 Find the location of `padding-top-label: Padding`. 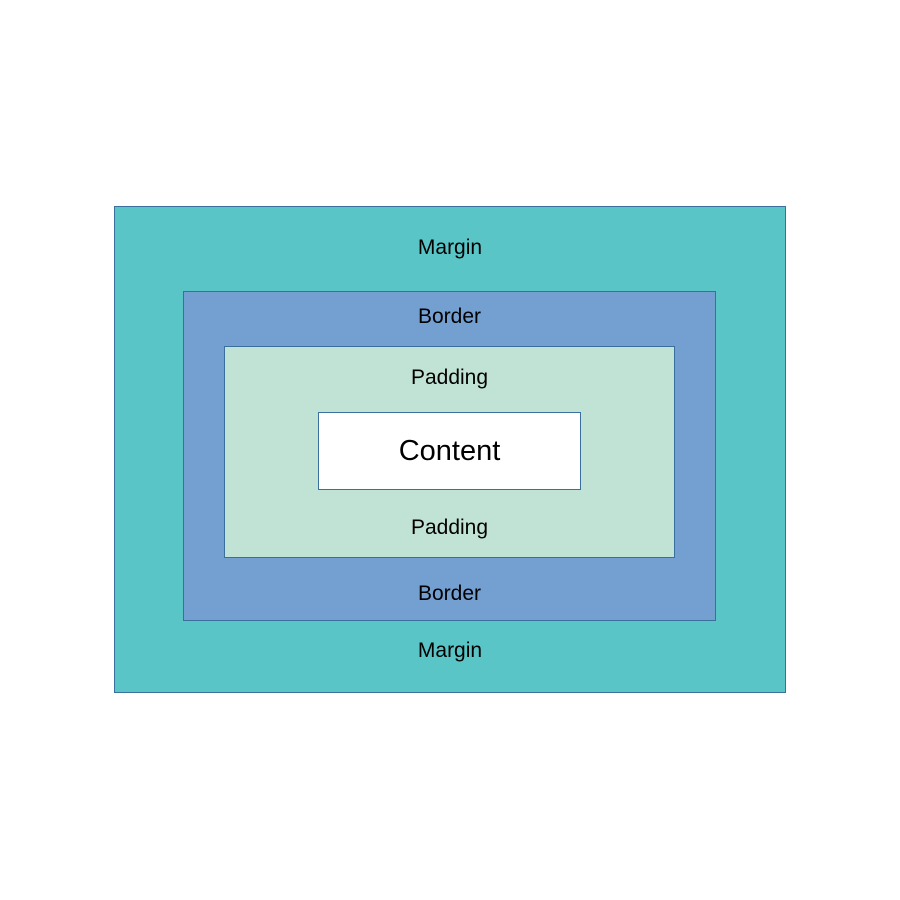

padding-top-label: Padding is located at coordinates (449, 377).